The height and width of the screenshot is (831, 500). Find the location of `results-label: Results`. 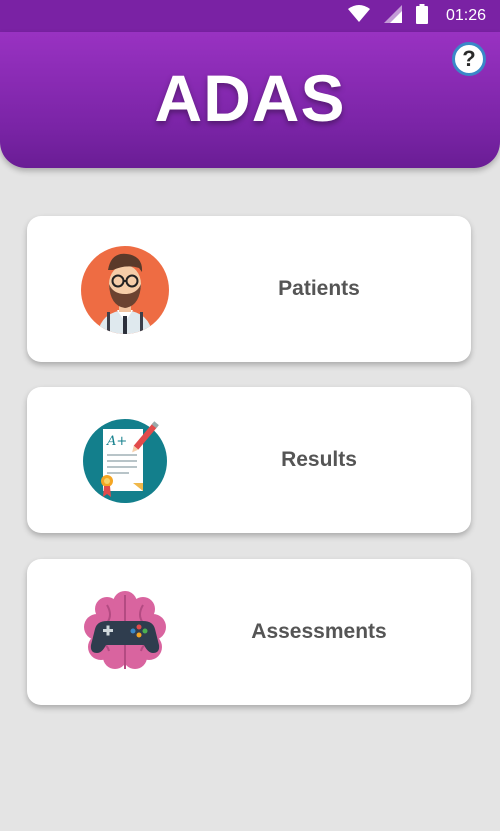

results-label: Results is located at coordinates (319, 459).